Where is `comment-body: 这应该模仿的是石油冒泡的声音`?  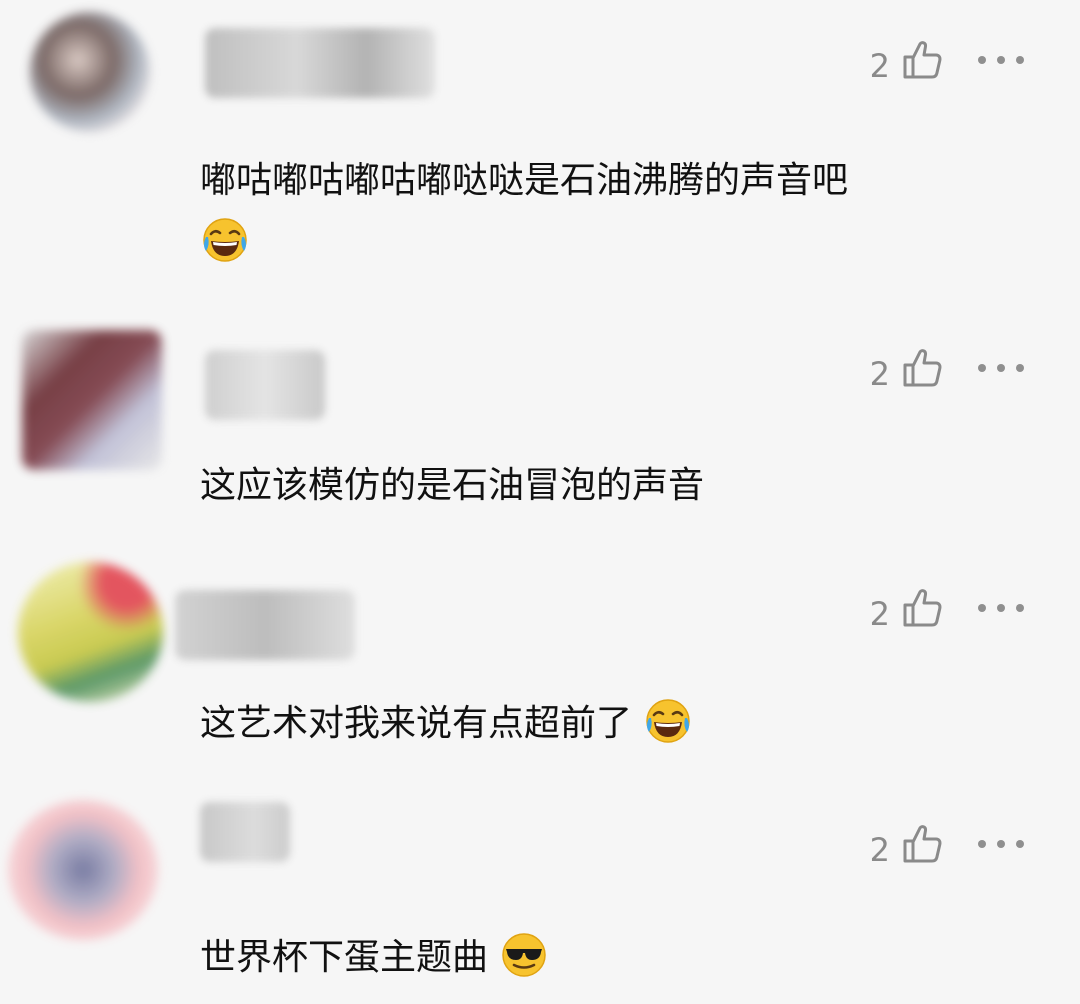 comment-body: 这应该模仿的是石油冒泡的声音 is located at coordinates (452, 485).